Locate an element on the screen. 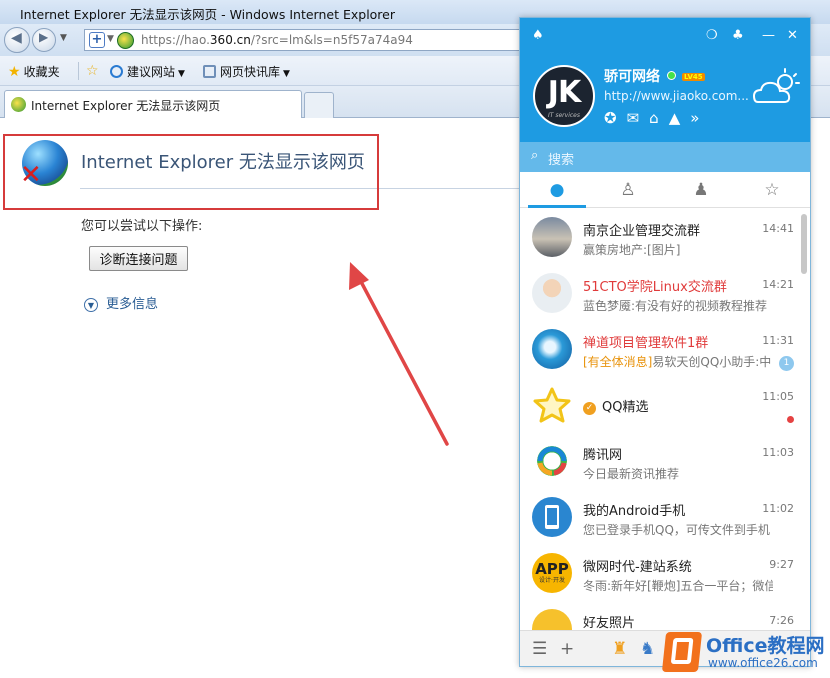  app-icon: ♞ is located at coordinates (647, 649).